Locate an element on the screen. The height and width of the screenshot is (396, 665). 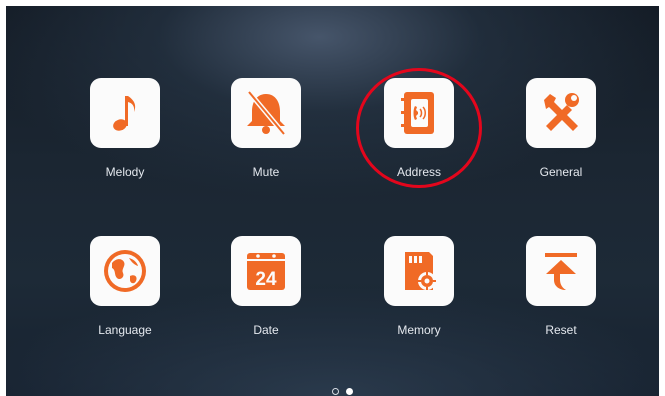
memory-label: Memory is located at coordinates (419, 330).